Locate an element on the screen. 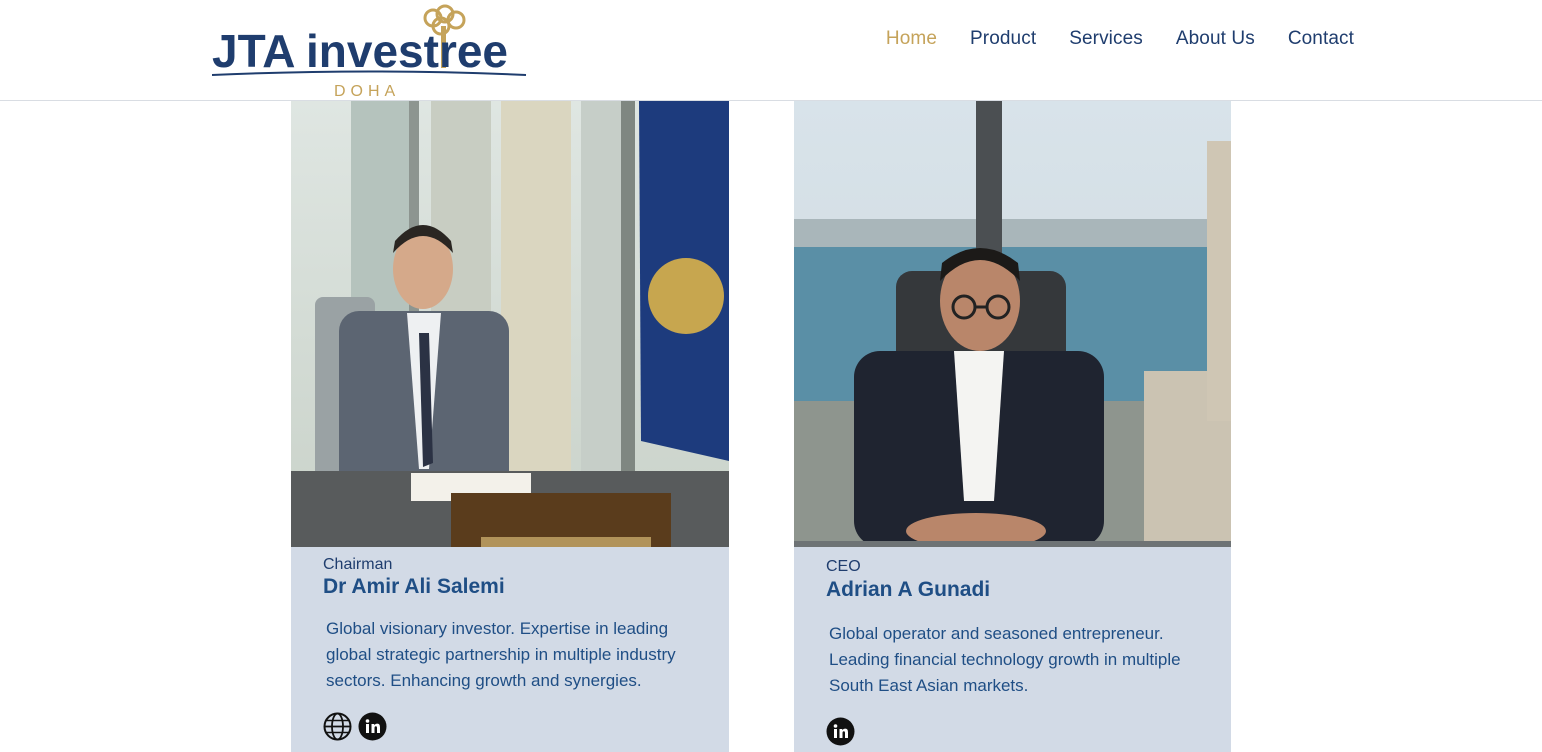 This screenshot has width=1542, height=752. chairman-social-links is located at coordinates (355, 726).